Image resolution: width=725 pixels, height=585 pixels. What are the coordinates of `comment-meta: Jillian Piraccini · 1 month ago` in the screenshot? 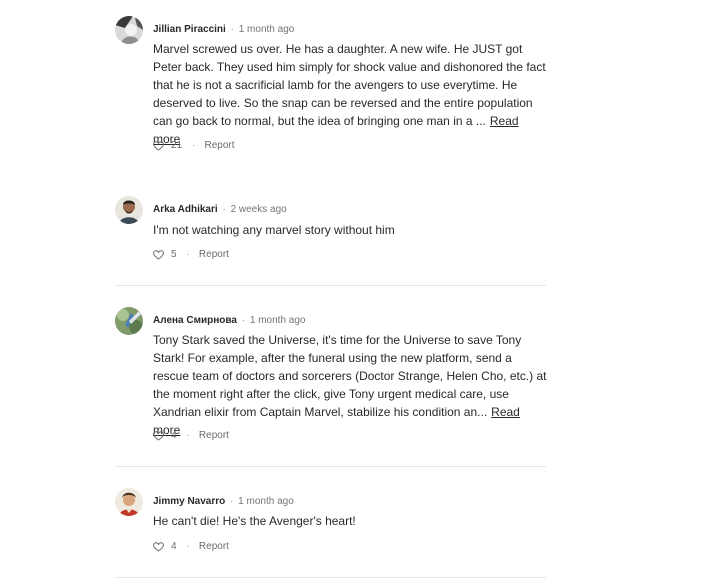 It's located at (223, 30).